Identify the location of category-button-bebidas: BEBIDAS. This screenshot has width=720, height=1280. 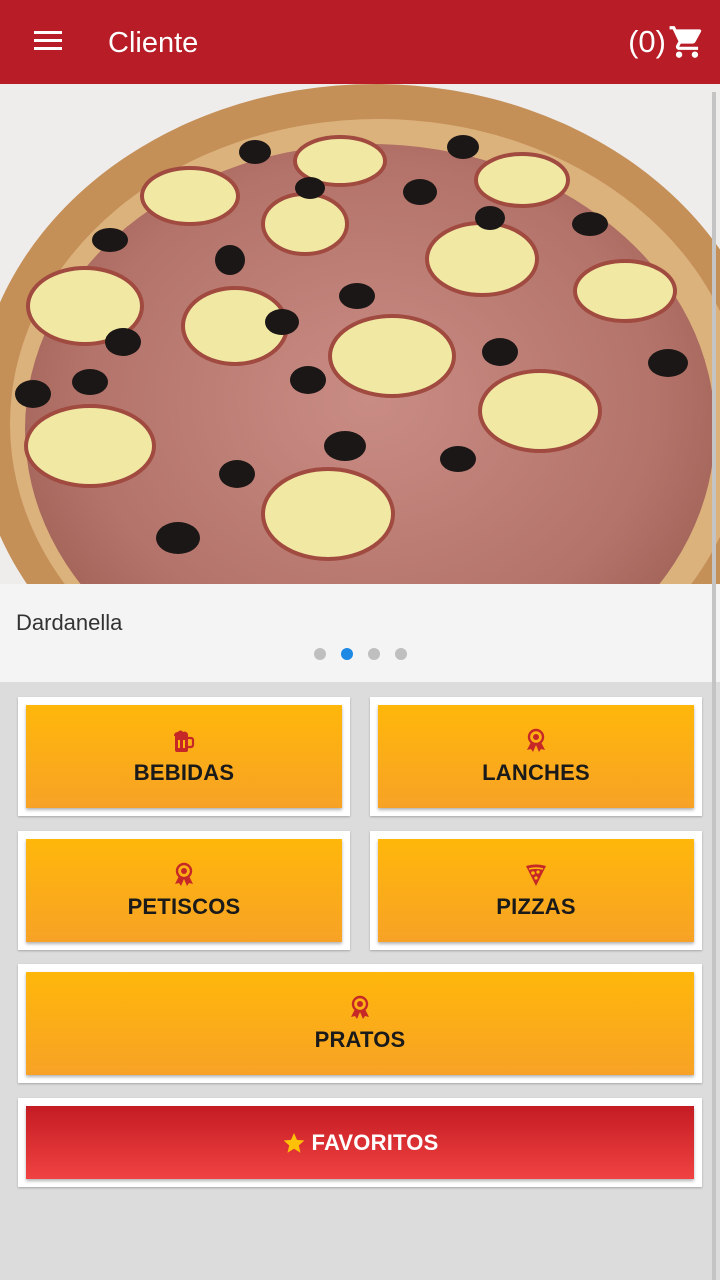
(184, 756).